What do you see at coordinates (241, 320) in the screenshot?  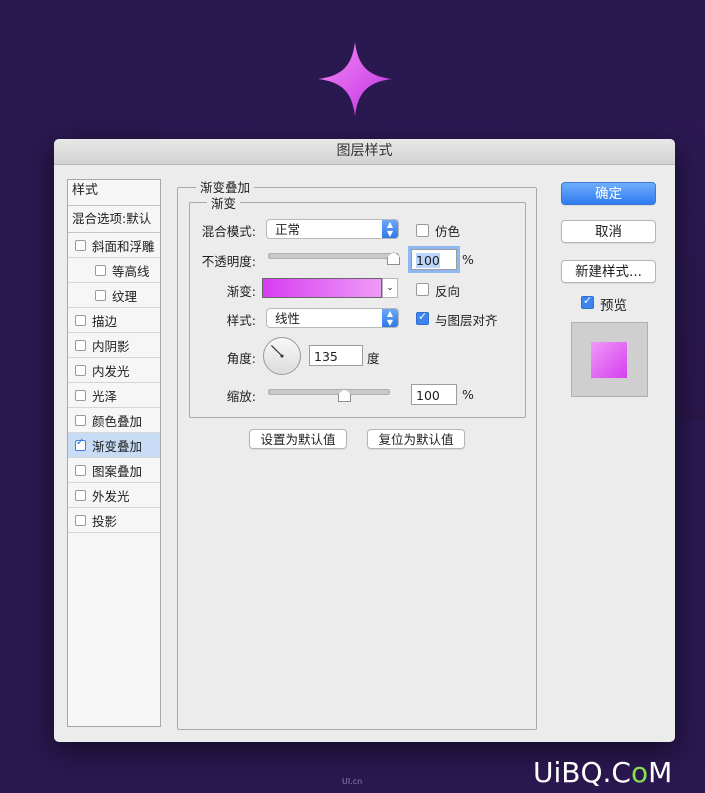 I see `style-label: 样式:` at bounding box center [241, 320].